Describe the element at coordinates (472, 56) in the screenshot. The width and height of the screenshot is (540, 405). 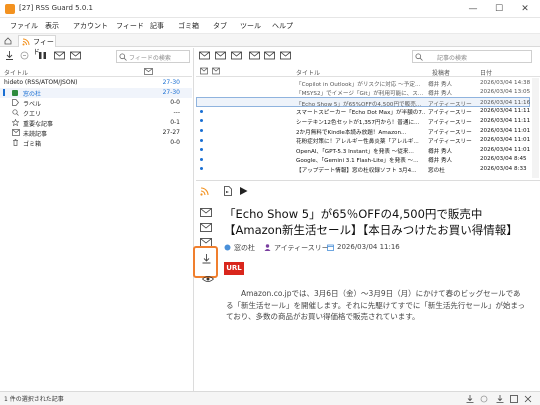
I see `article-search-input: 記事の検索` at that location.